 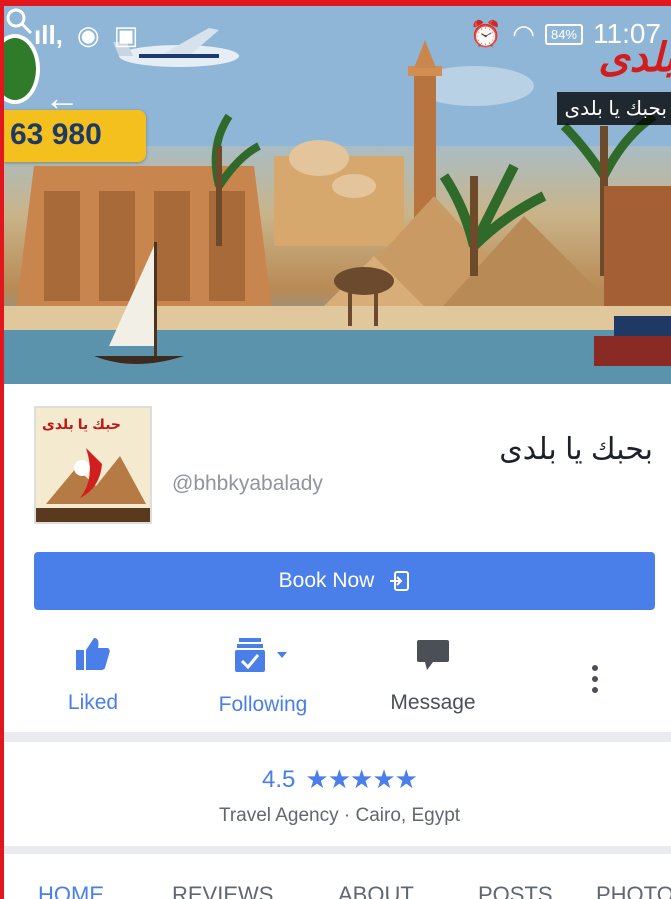 What do you see at coordinates (576, 449) in the screenshot?
I see `page-title: بحبك يا بلدى` at bounding box center [576, 449].